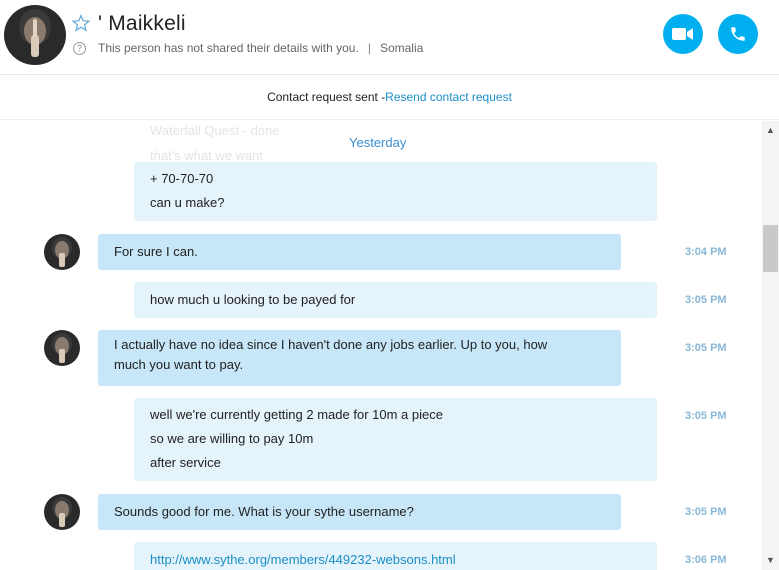  Describe the element at coordinates (232, 438) in the screenshot. I see `message-text: so we are willing to pay 10m` at that location.